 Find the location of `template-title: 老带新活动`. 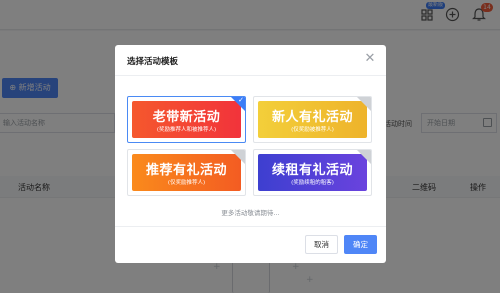

template-title: 老带新活动 is located at coordinates (186, 117).